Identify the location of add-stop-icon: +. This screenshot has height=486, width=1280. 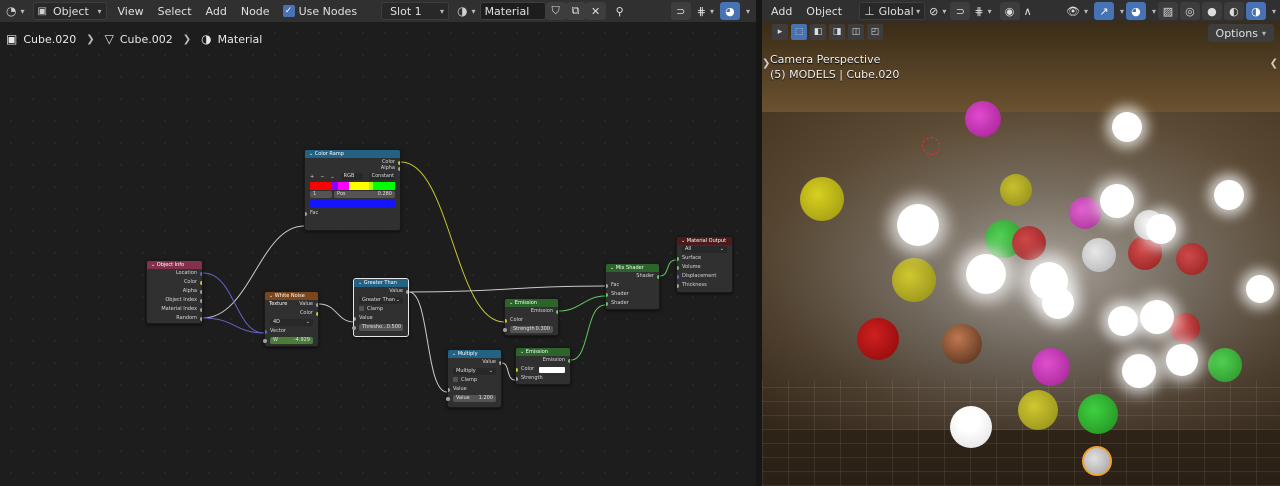
(312, 177).